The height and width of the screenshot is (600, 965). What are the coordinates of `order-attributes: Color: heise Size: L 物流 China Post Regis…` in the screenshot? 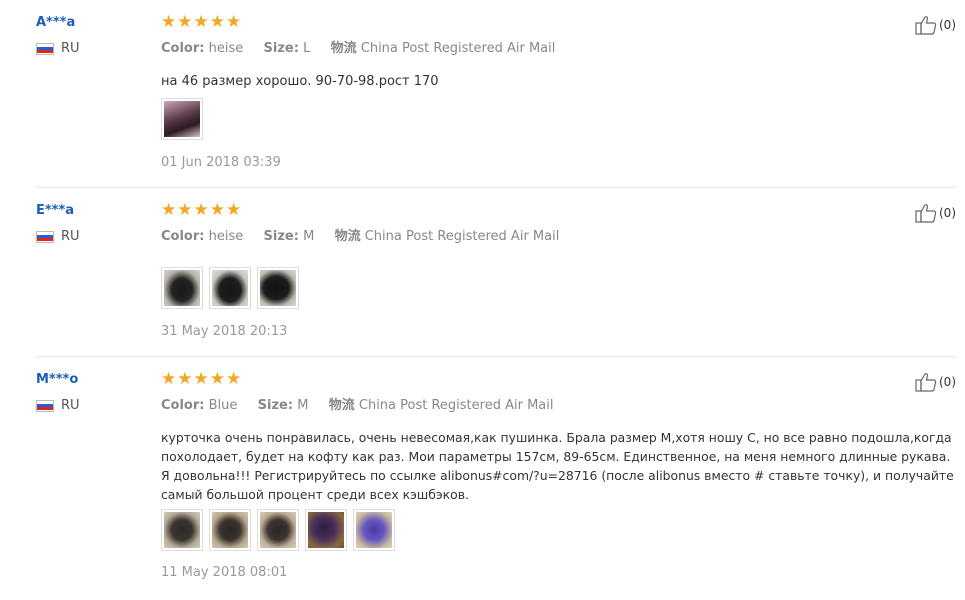 It's located at (358, 46).